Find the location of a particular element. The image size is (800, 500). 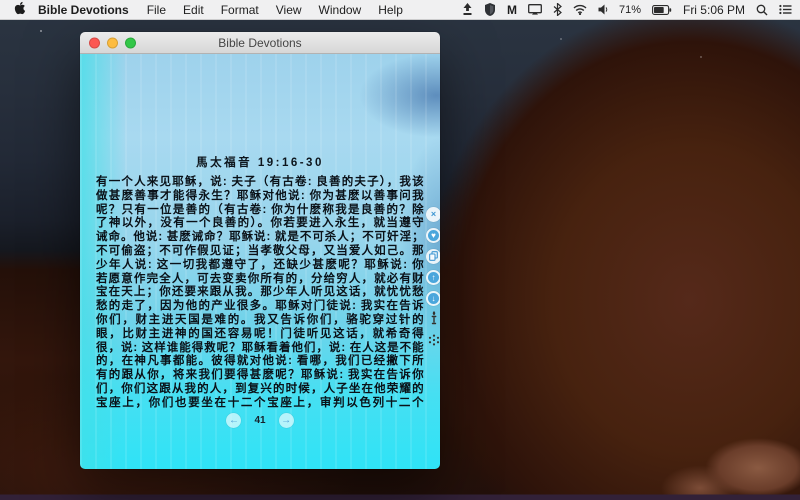

apple-logo-icon is located at coordinates (20, 9).